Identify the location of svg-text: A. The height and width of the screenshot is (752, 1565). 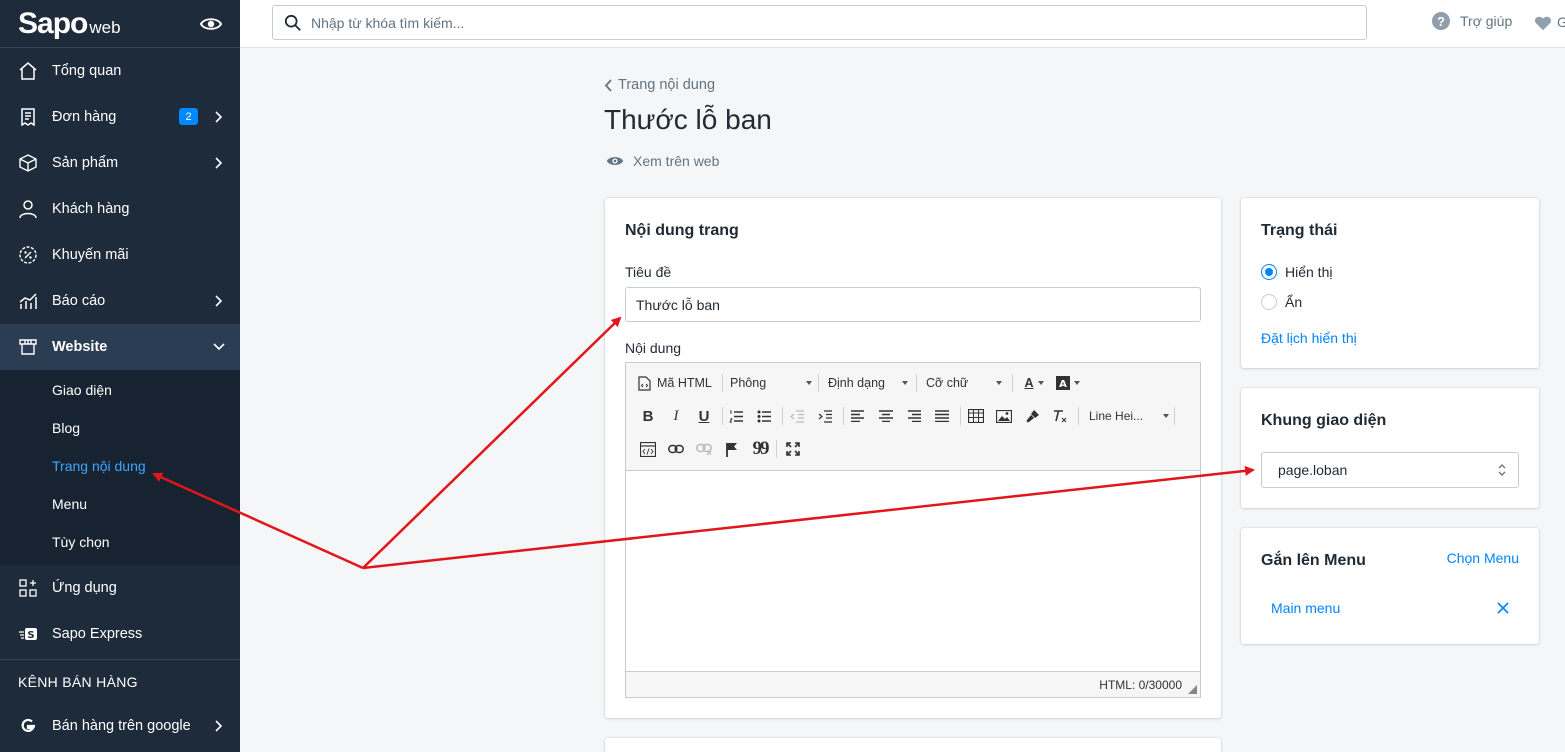
(1063, 384).